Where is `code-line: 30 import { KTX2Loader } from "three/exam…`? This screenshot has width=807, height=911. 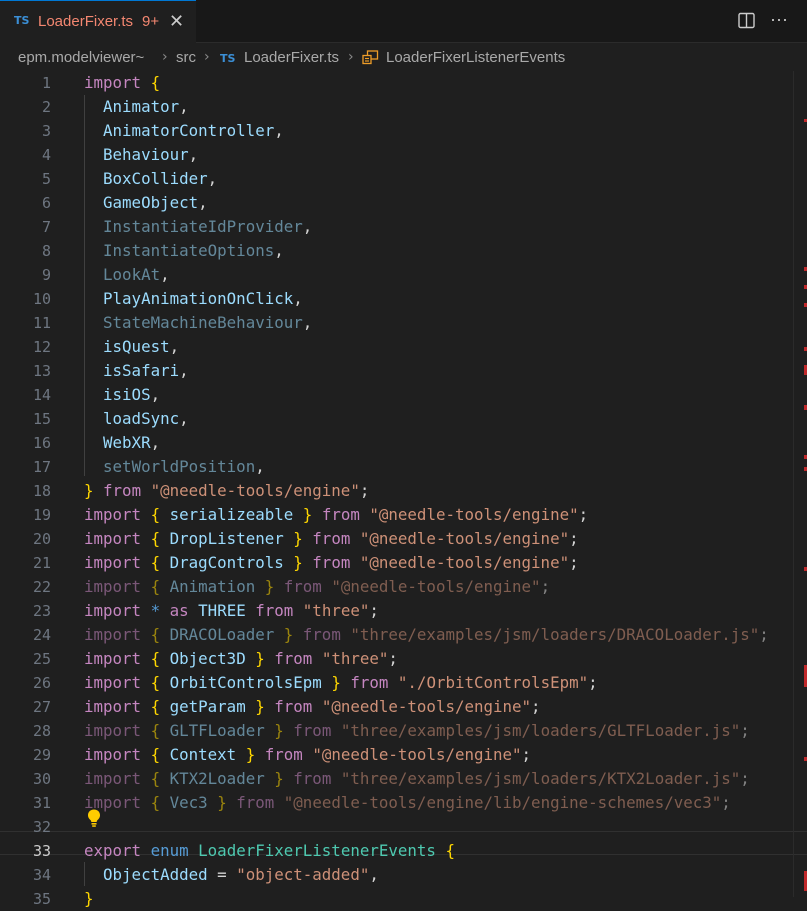
code-line: 30 import { KTX2Loader } from "three/exam… is located at coordinates (403, 779).